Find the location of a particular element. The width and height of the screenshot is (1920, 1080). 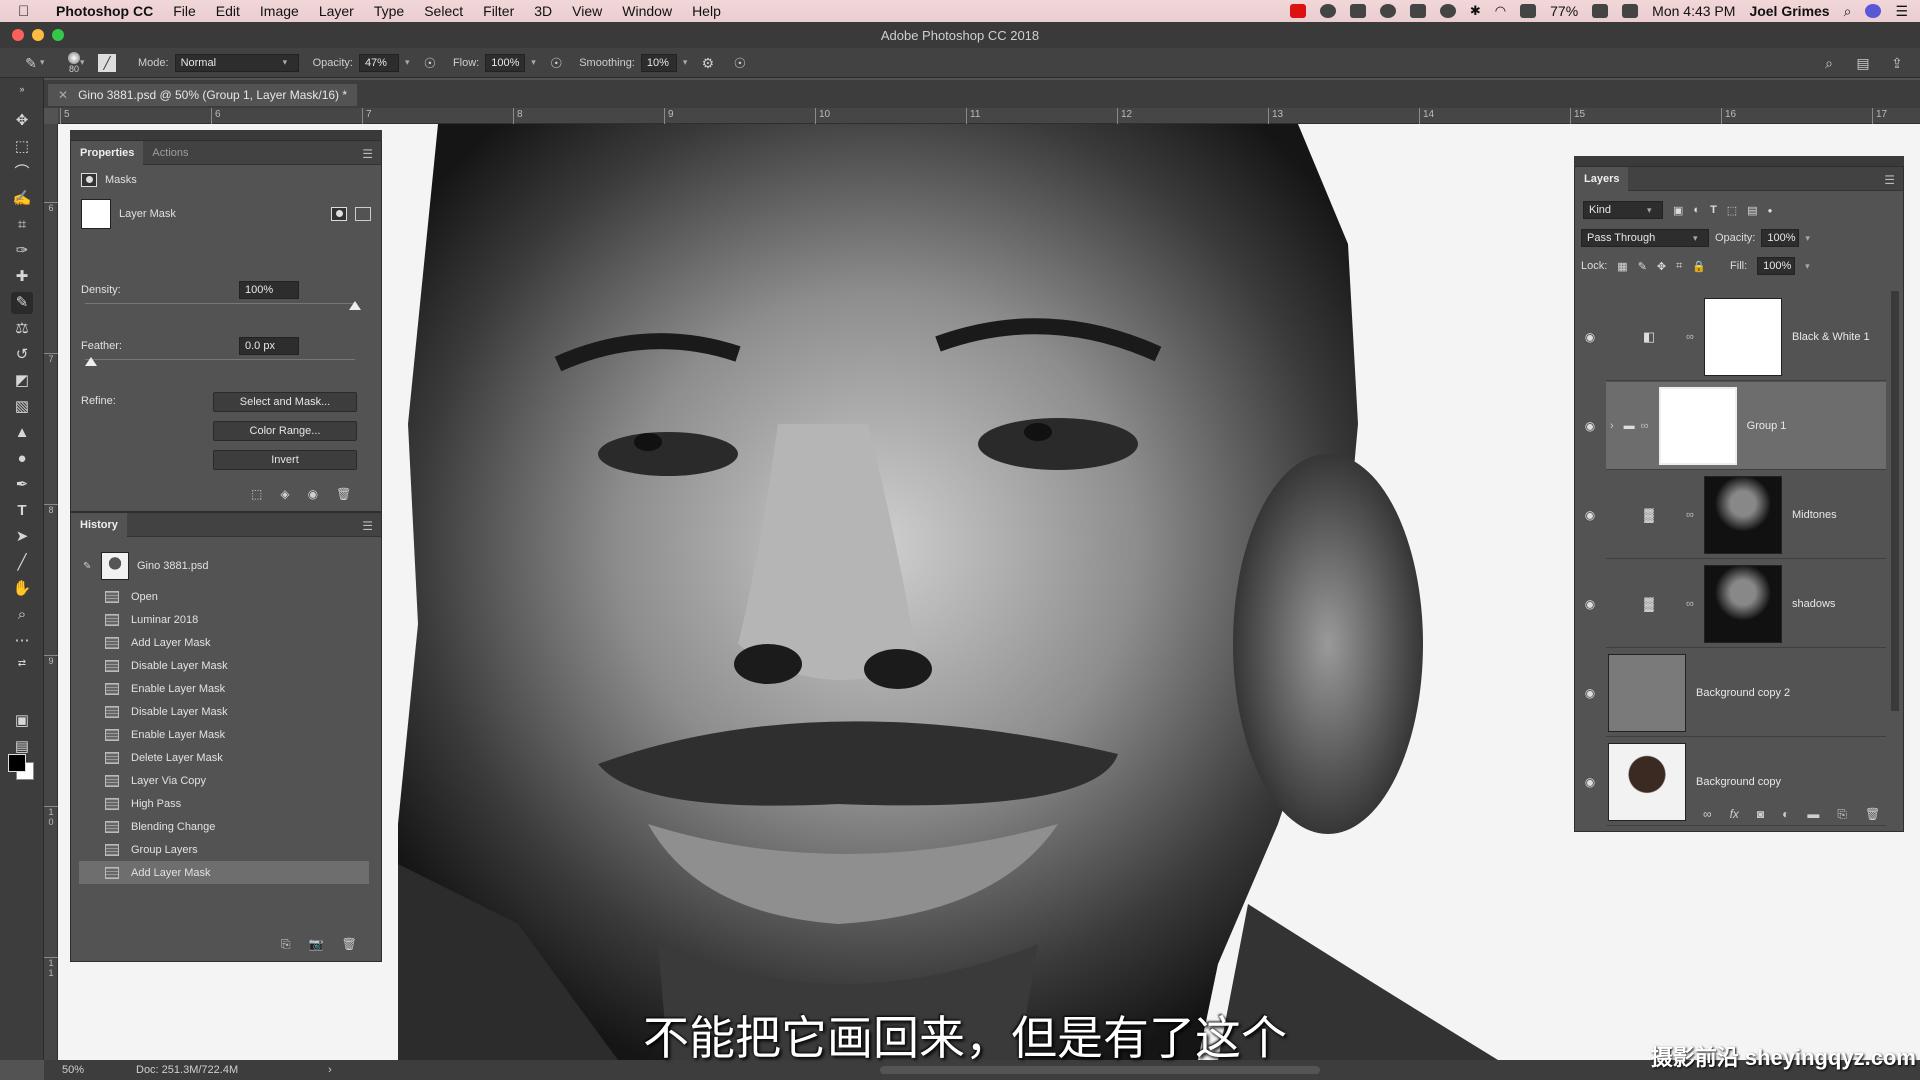

line-tool-icon: ╱ is located at coordinates (22, 563).